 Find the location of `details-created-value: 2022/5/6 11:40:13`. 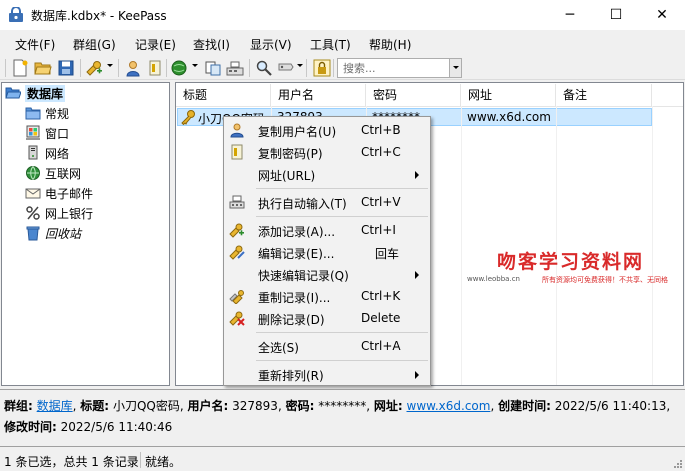

details-created-value: 2022/5/6 11:40:13 is located at coordinates (610, 406).